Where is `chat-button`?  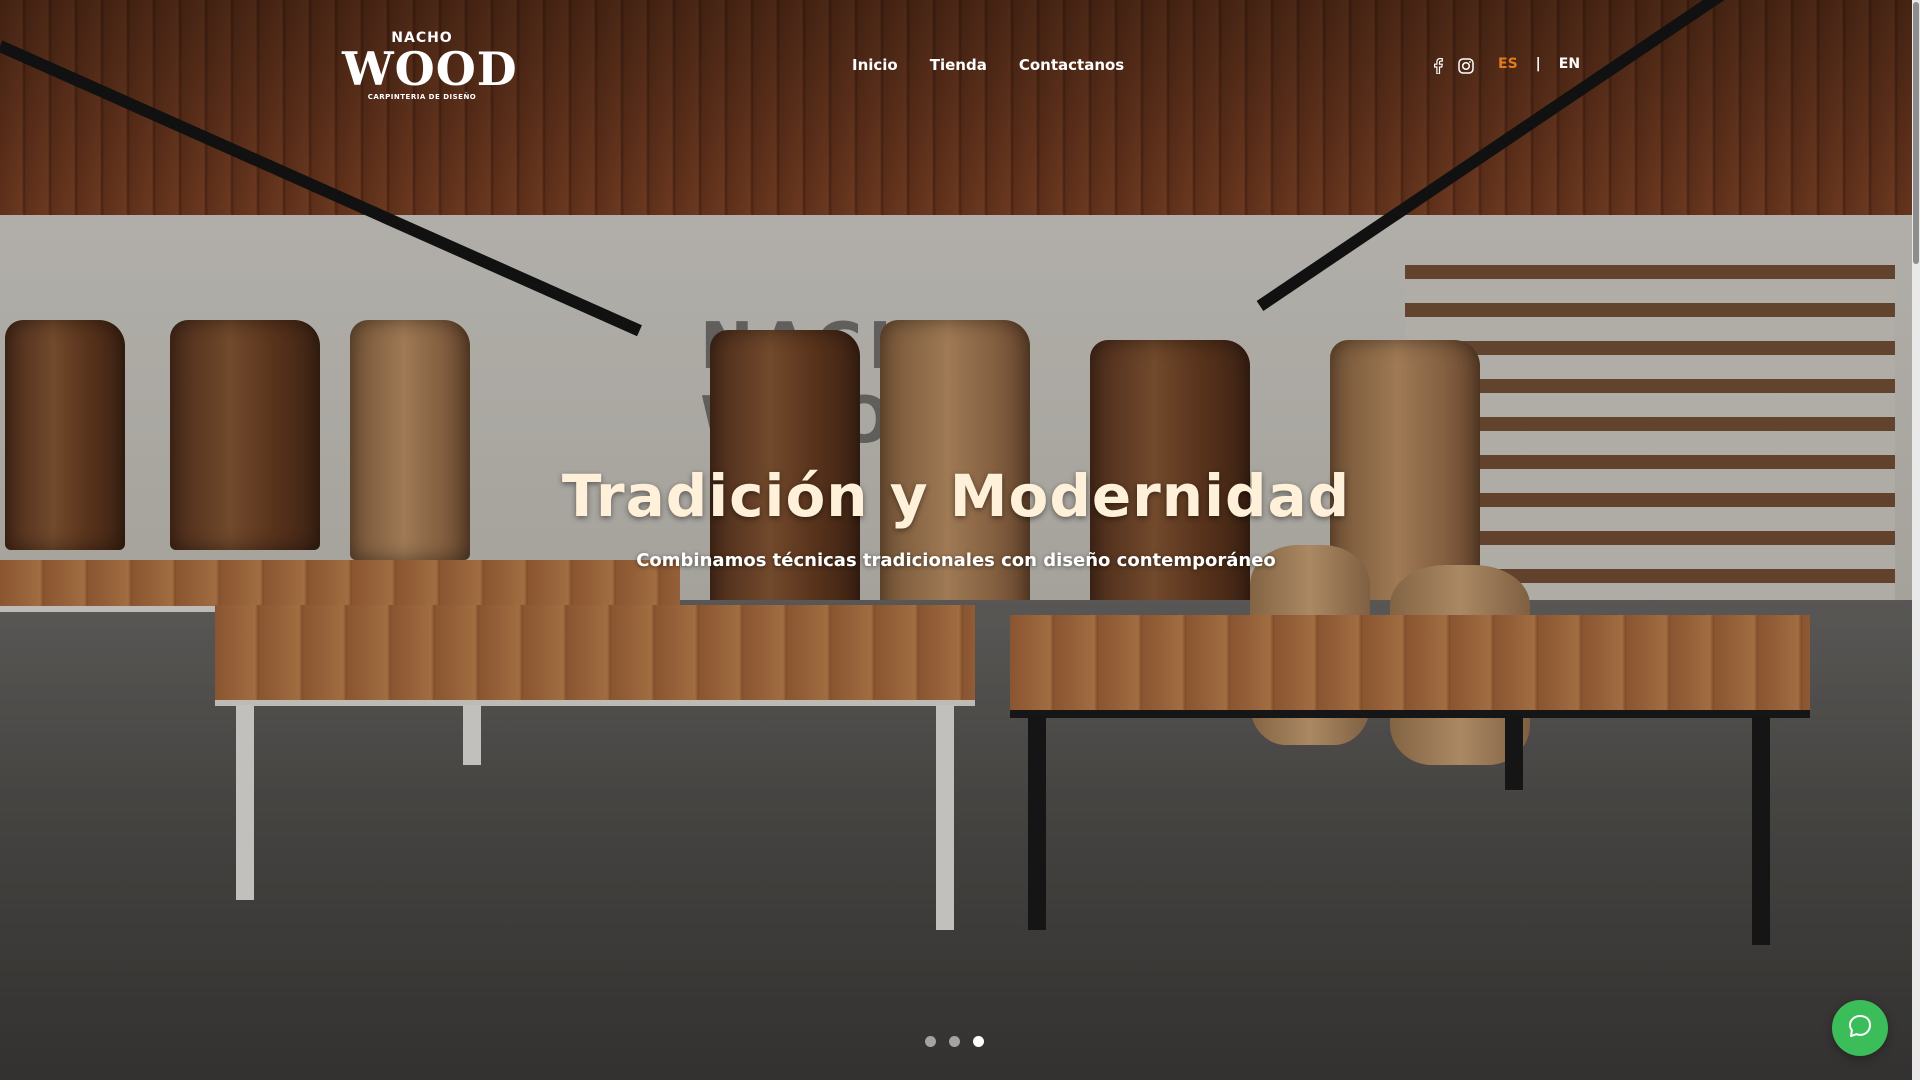 chat-button is located at coordinates (1860, 1028).